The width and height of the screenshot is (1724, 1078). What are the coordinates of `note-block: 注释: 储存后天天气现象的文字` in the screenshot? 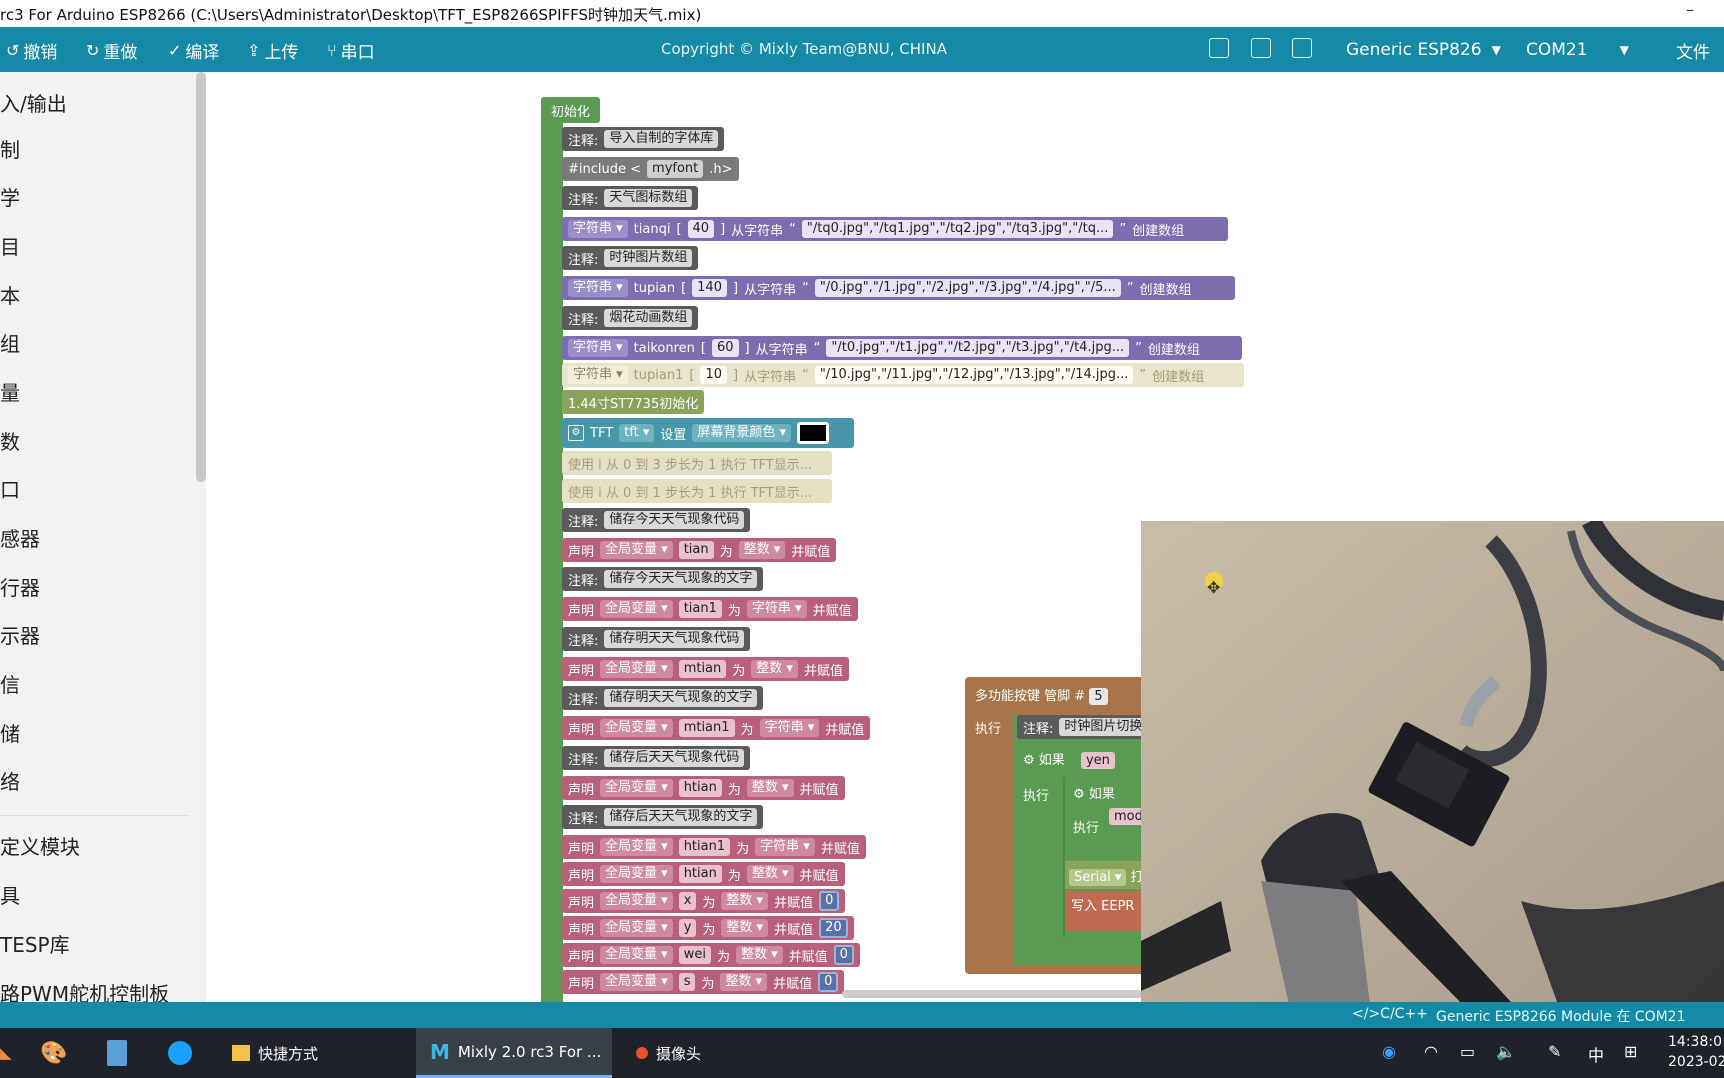 It's located at (663, 817).